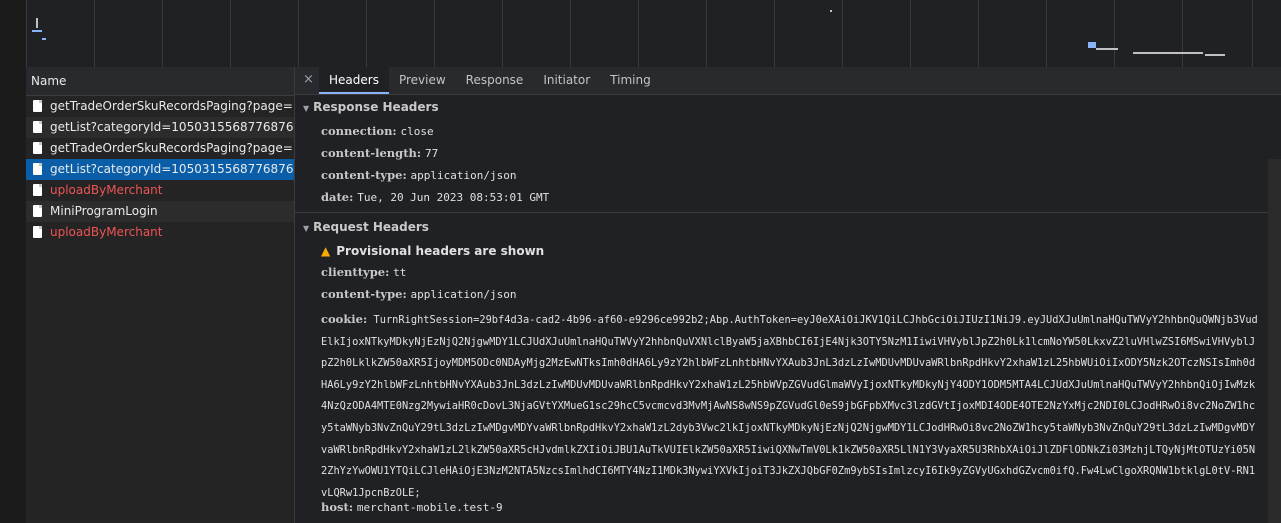  Describe the element at coordinates (371, 153) in the screenshot. I see `header-key: content-length:` at that location.